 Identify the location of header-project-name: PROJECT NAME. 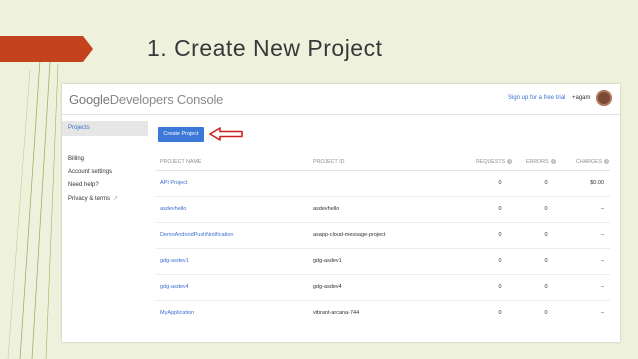
(180, 162).